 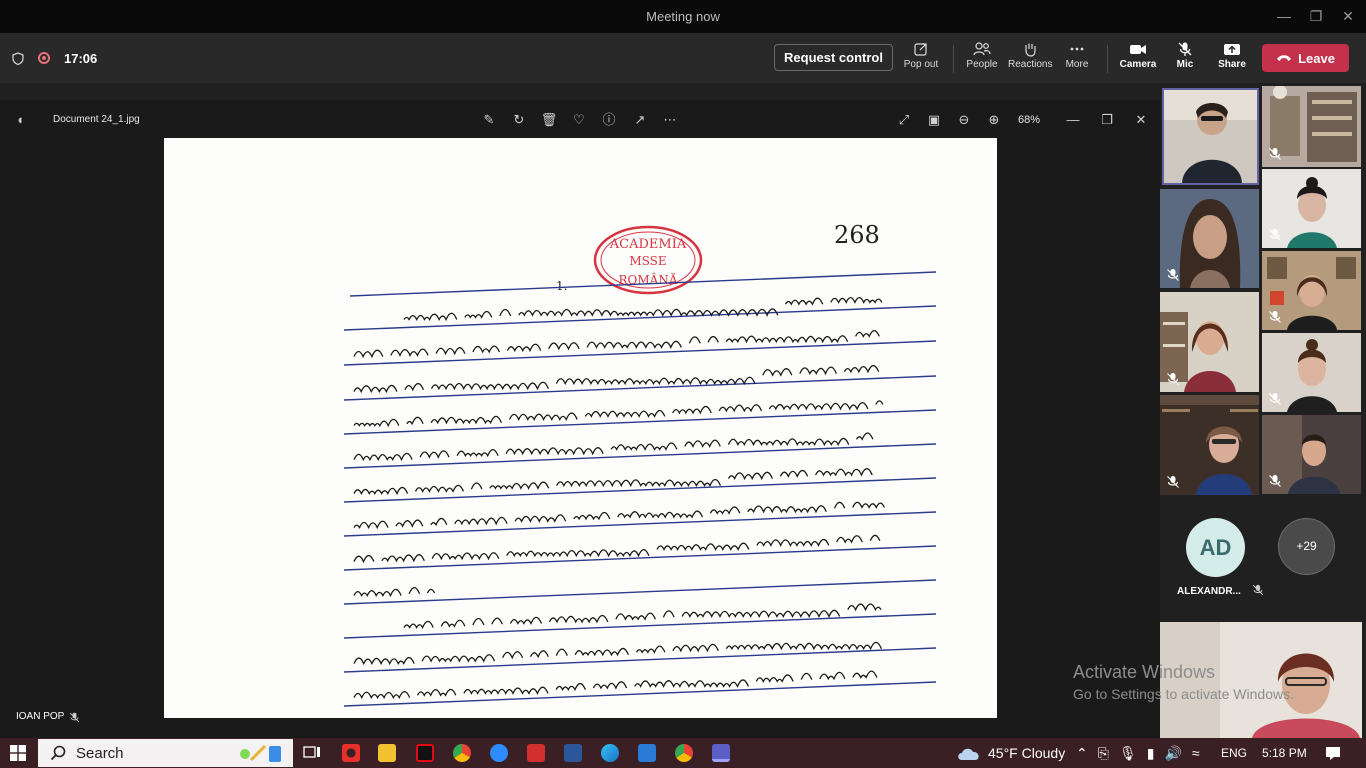 What do you see at coordinates (499, 753) in the screenshot?
I see `zoom-app-icon` at bounding box center [499, 753].